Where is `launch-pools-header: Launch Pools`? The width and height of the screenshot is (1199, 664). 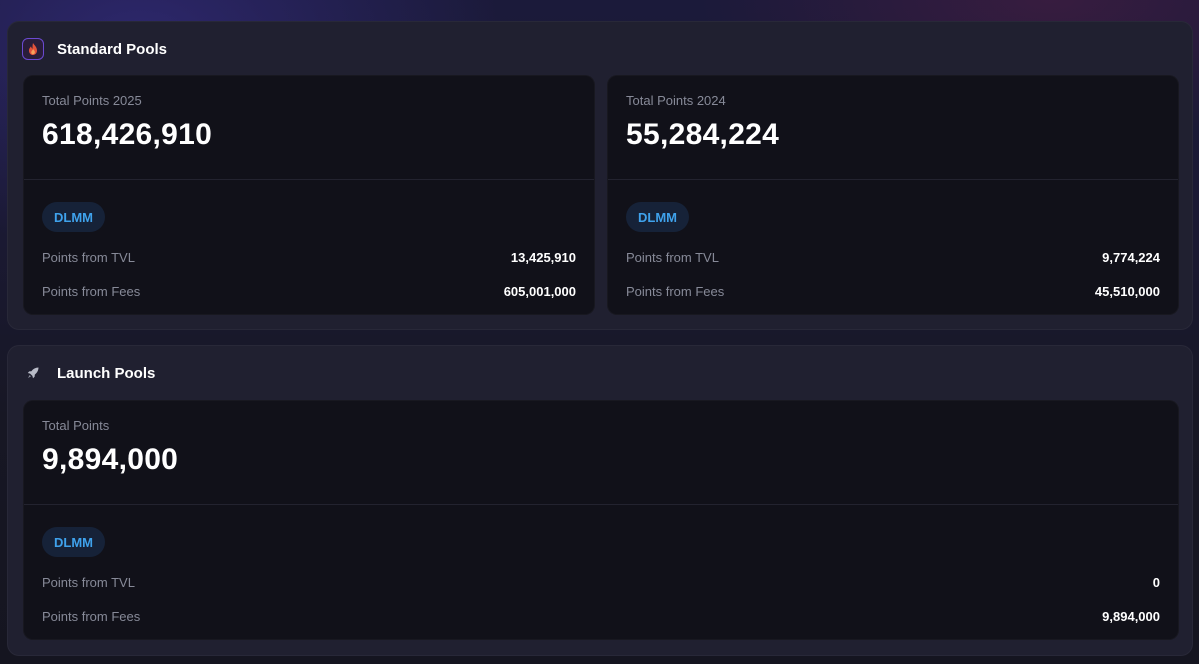
launch-pools-header: Launch Pools is located at coordinates (88, 373).